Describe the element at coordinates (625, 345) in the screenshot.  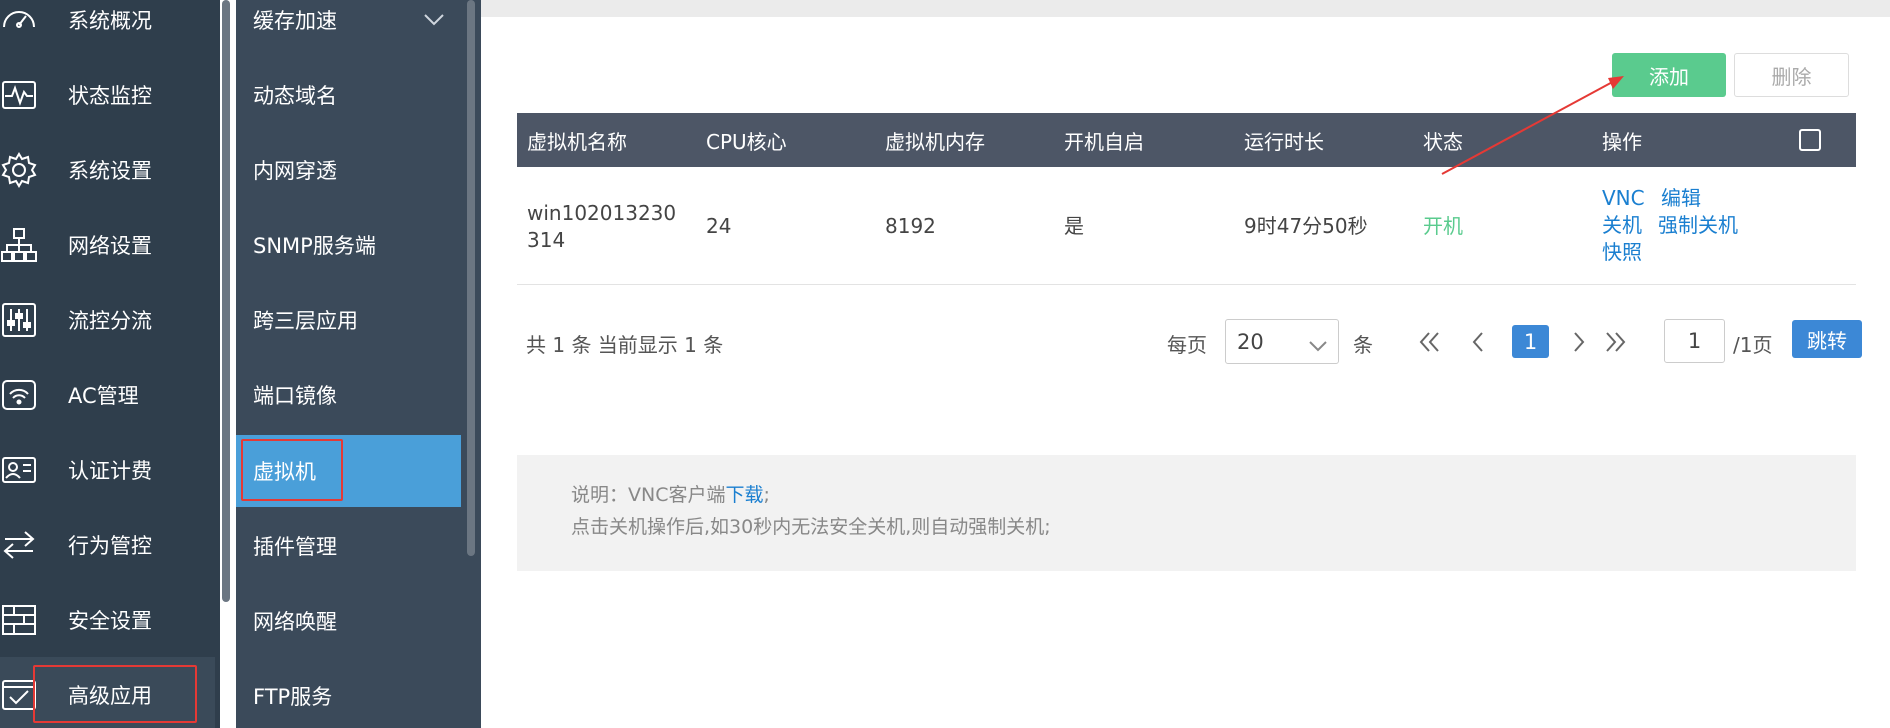
I see `pager-total: 共 1 条 当前显示 1 条` at that location.